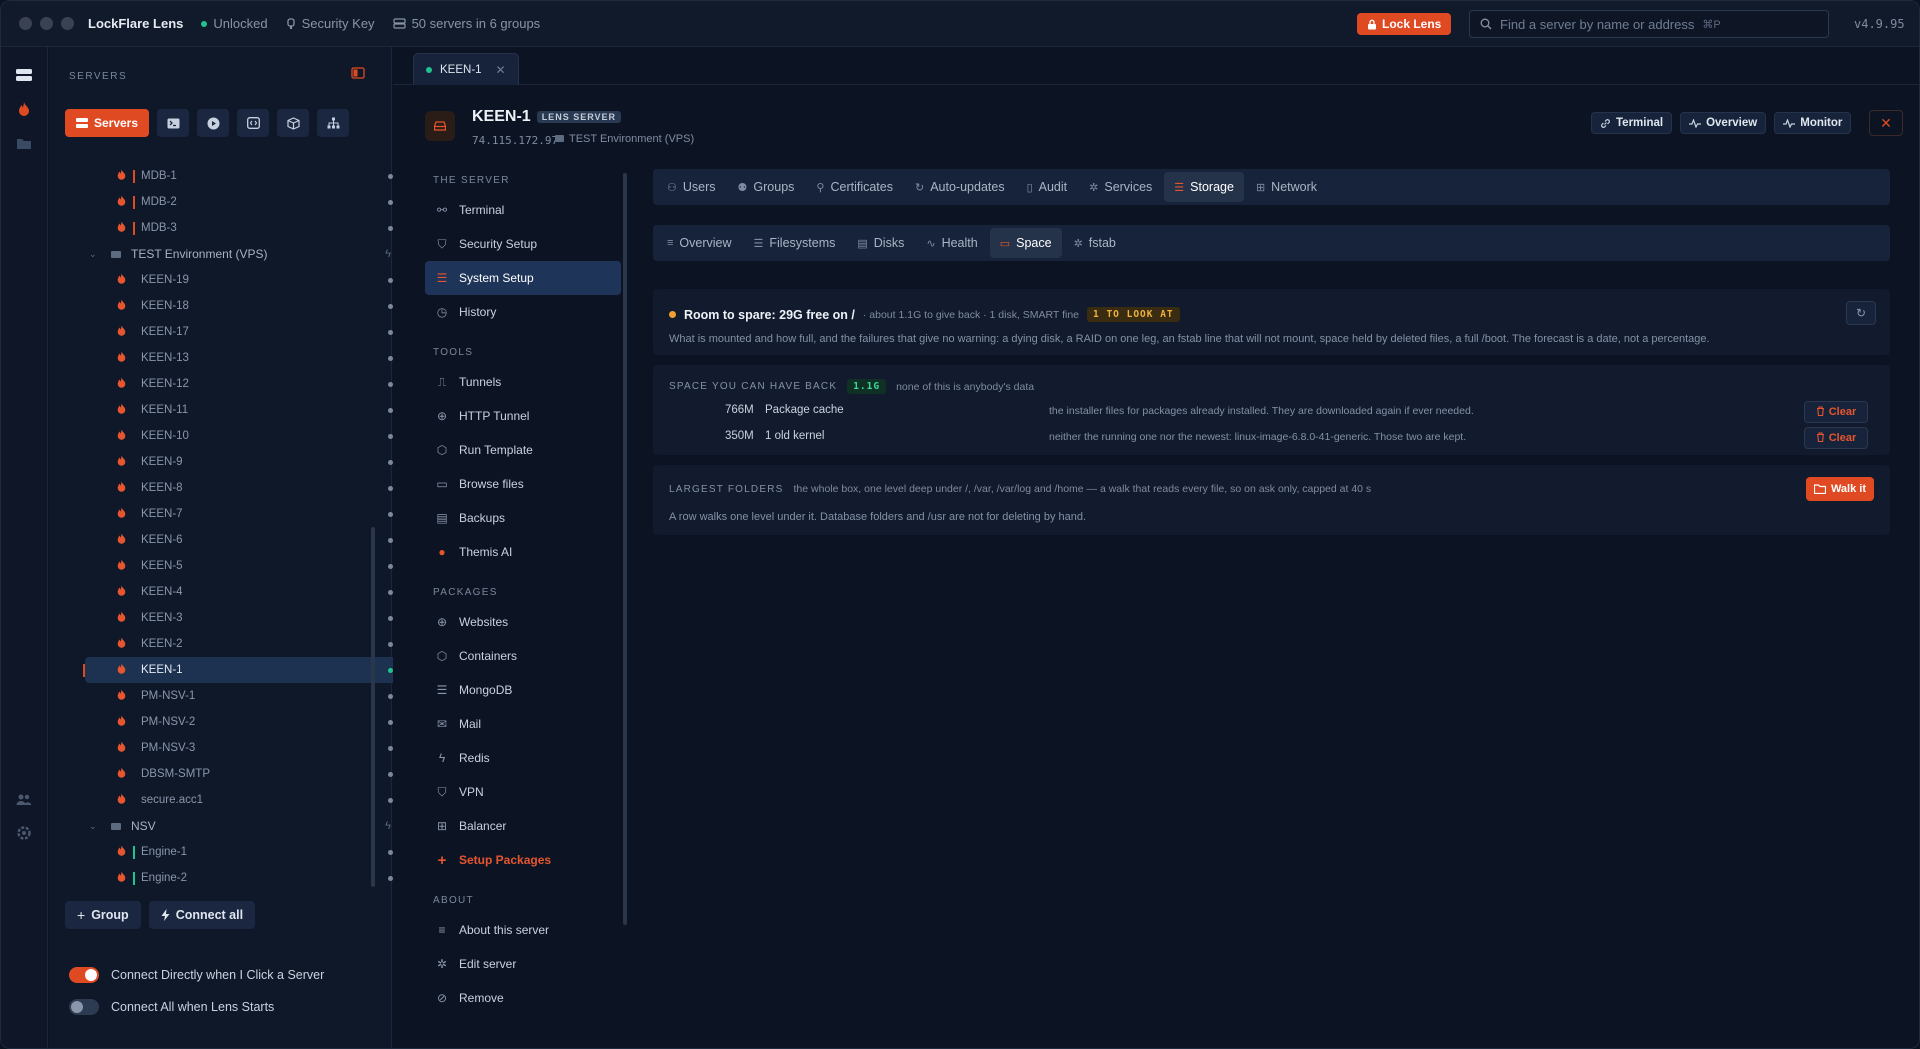 The width and height of the screenshot is (1920, 1049). I want to click on nav-containers: ⬡ Containers, so click(523, 656).